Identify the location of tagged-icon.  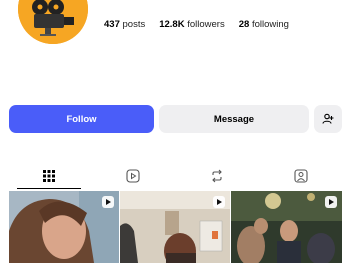
(301, 176).